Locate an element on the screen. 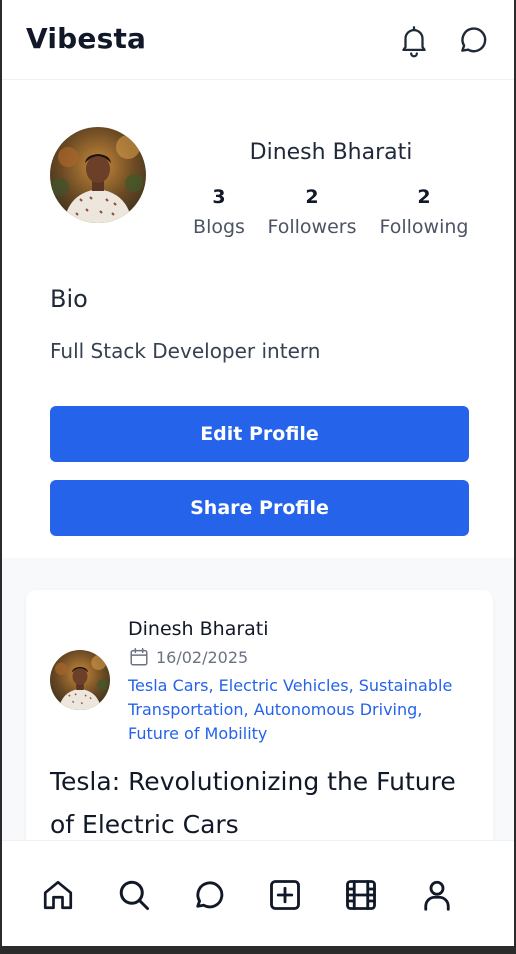 Image resolution: width=516 pixels, height=954 pixels. profile-avatar is located at coordinates (98, 175).